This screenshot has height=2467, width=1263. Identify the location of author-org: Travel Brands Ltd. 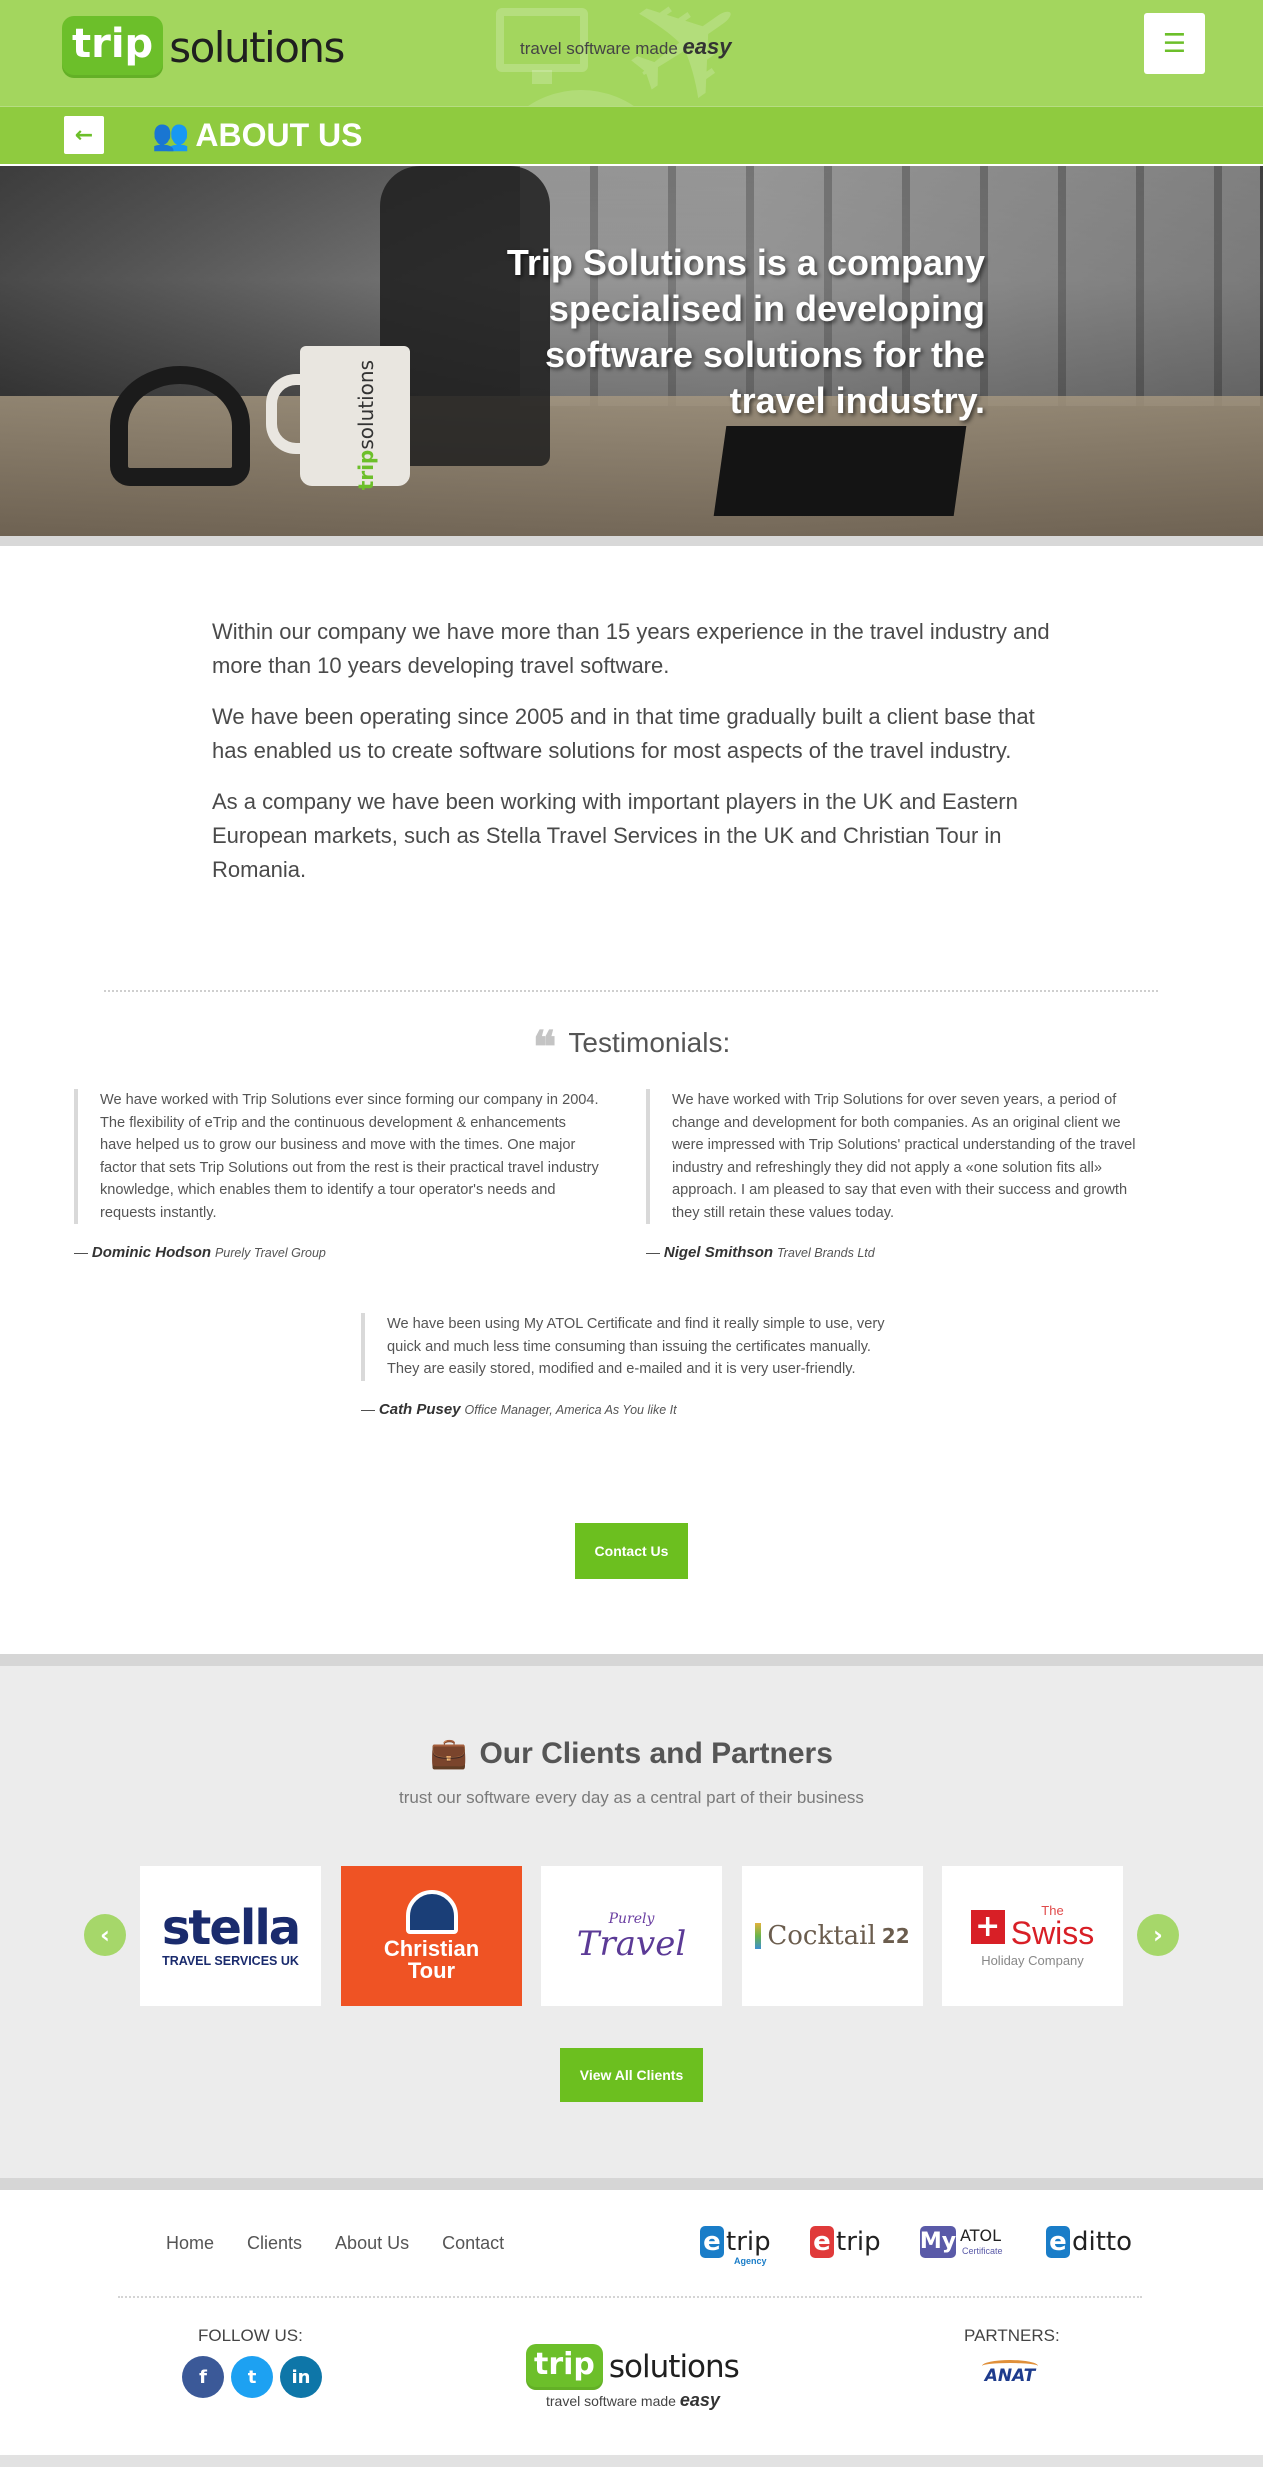
(825, 1253).